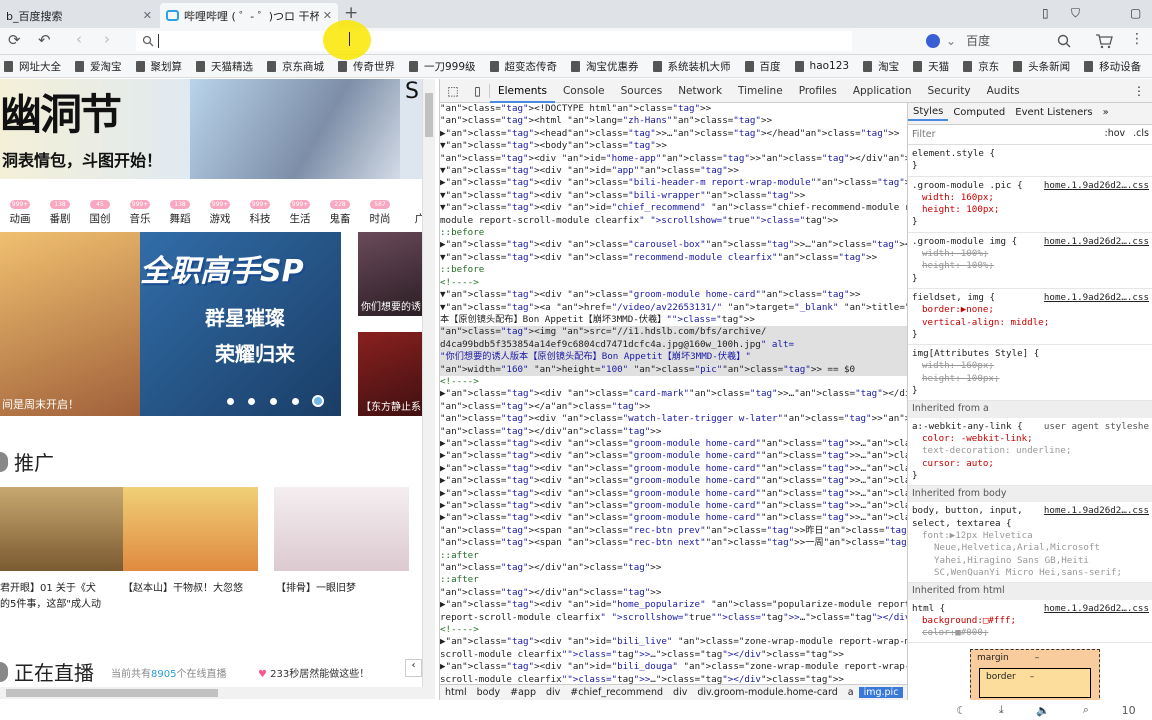 The image size is (1152, 720). Describe the element at coordinates (616, 692) in the screenshot. I see `breadcrumb-item: #chief_recommend` at that location.